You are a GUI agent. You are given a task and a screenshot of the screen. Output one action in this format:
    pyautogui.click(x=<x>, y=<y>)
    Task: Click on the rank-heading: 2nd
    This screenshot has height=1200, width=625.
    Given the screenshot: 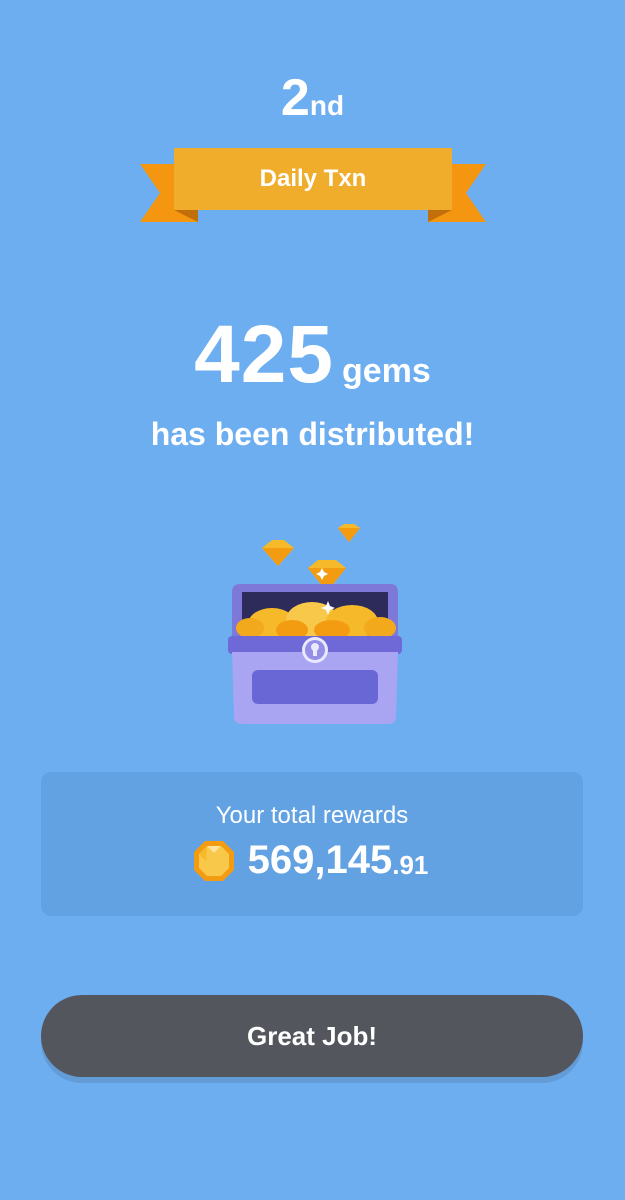 What is the action you would take?
    pyautogui.click(x=312, y=98)
    